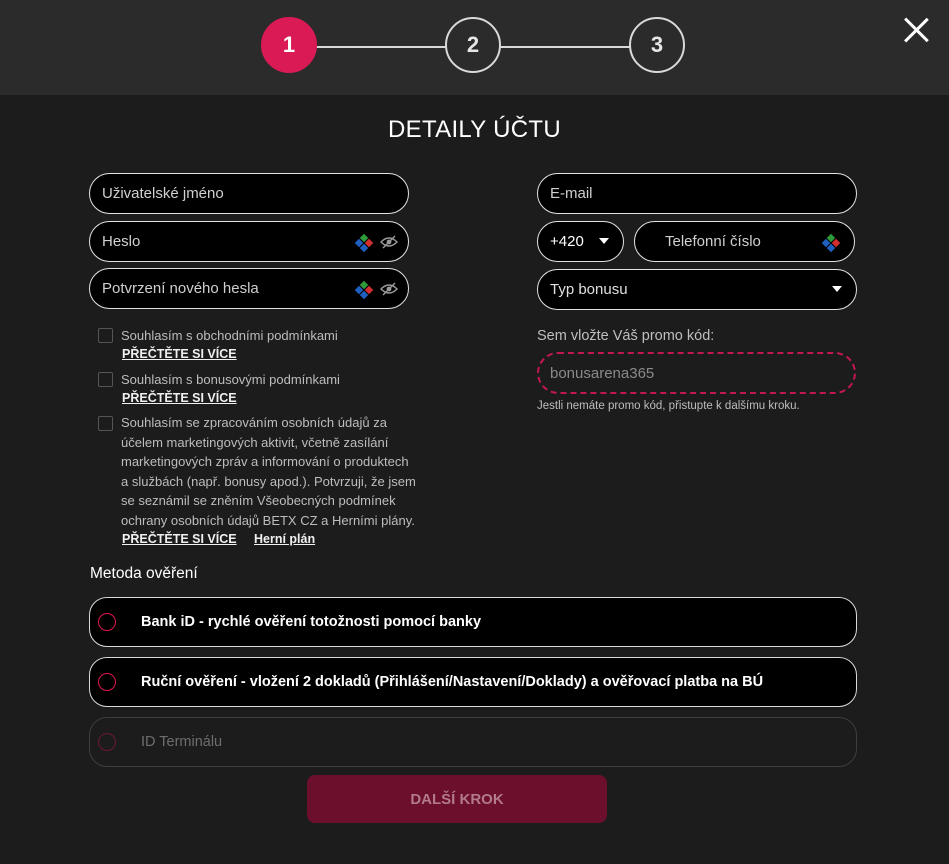 This screenshot has height=864, width=949. Describe the element at coordinates (580, 241) in the screenshot. I see `phone-prefix-select: +420` at that location.